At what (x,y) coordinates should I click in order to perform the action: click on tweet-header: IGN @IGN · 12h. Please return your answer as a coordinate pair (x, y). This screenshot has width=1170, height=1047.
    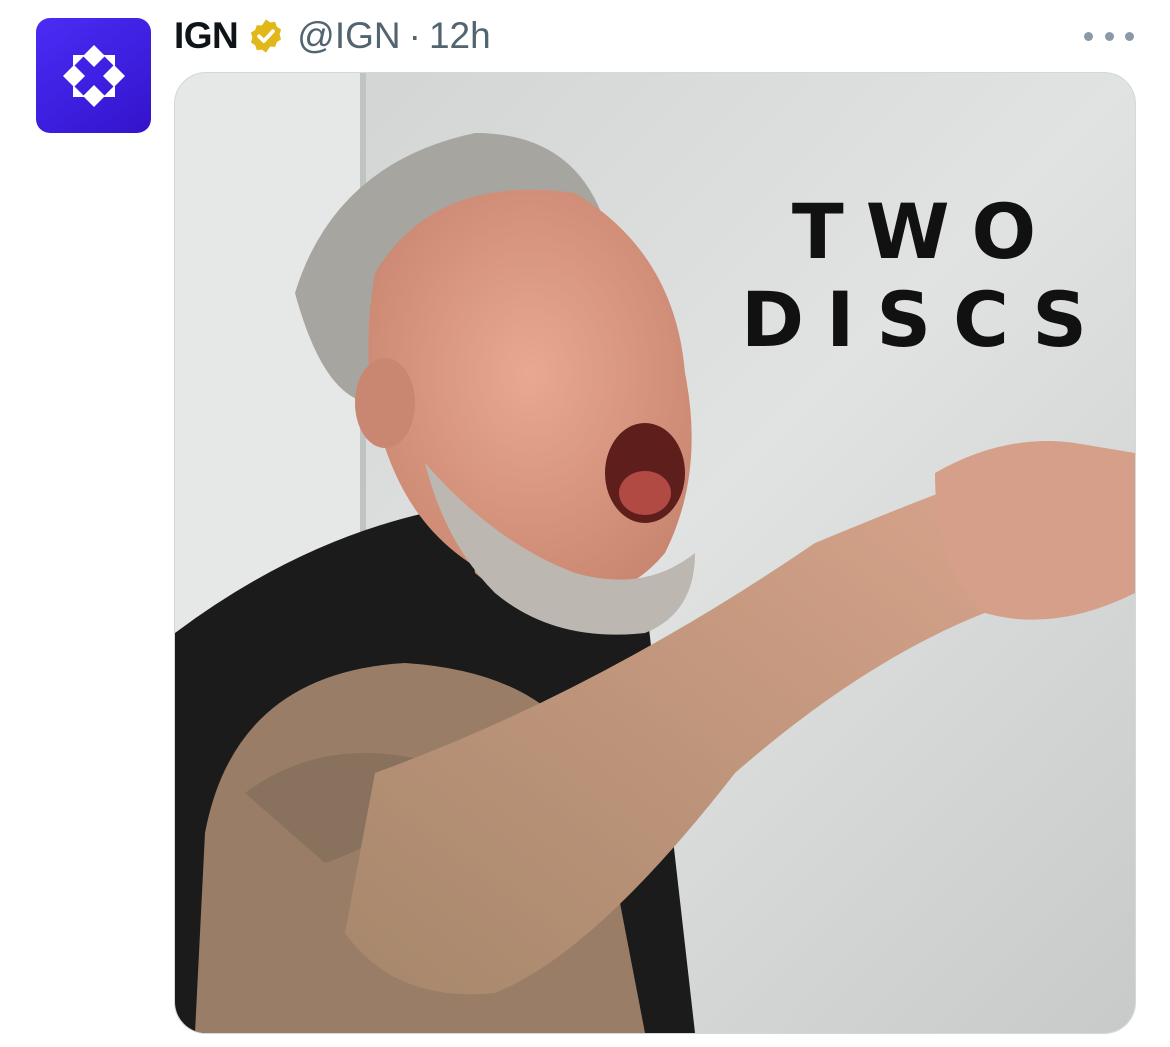
    Looking at the image, I should click on (332, 36).